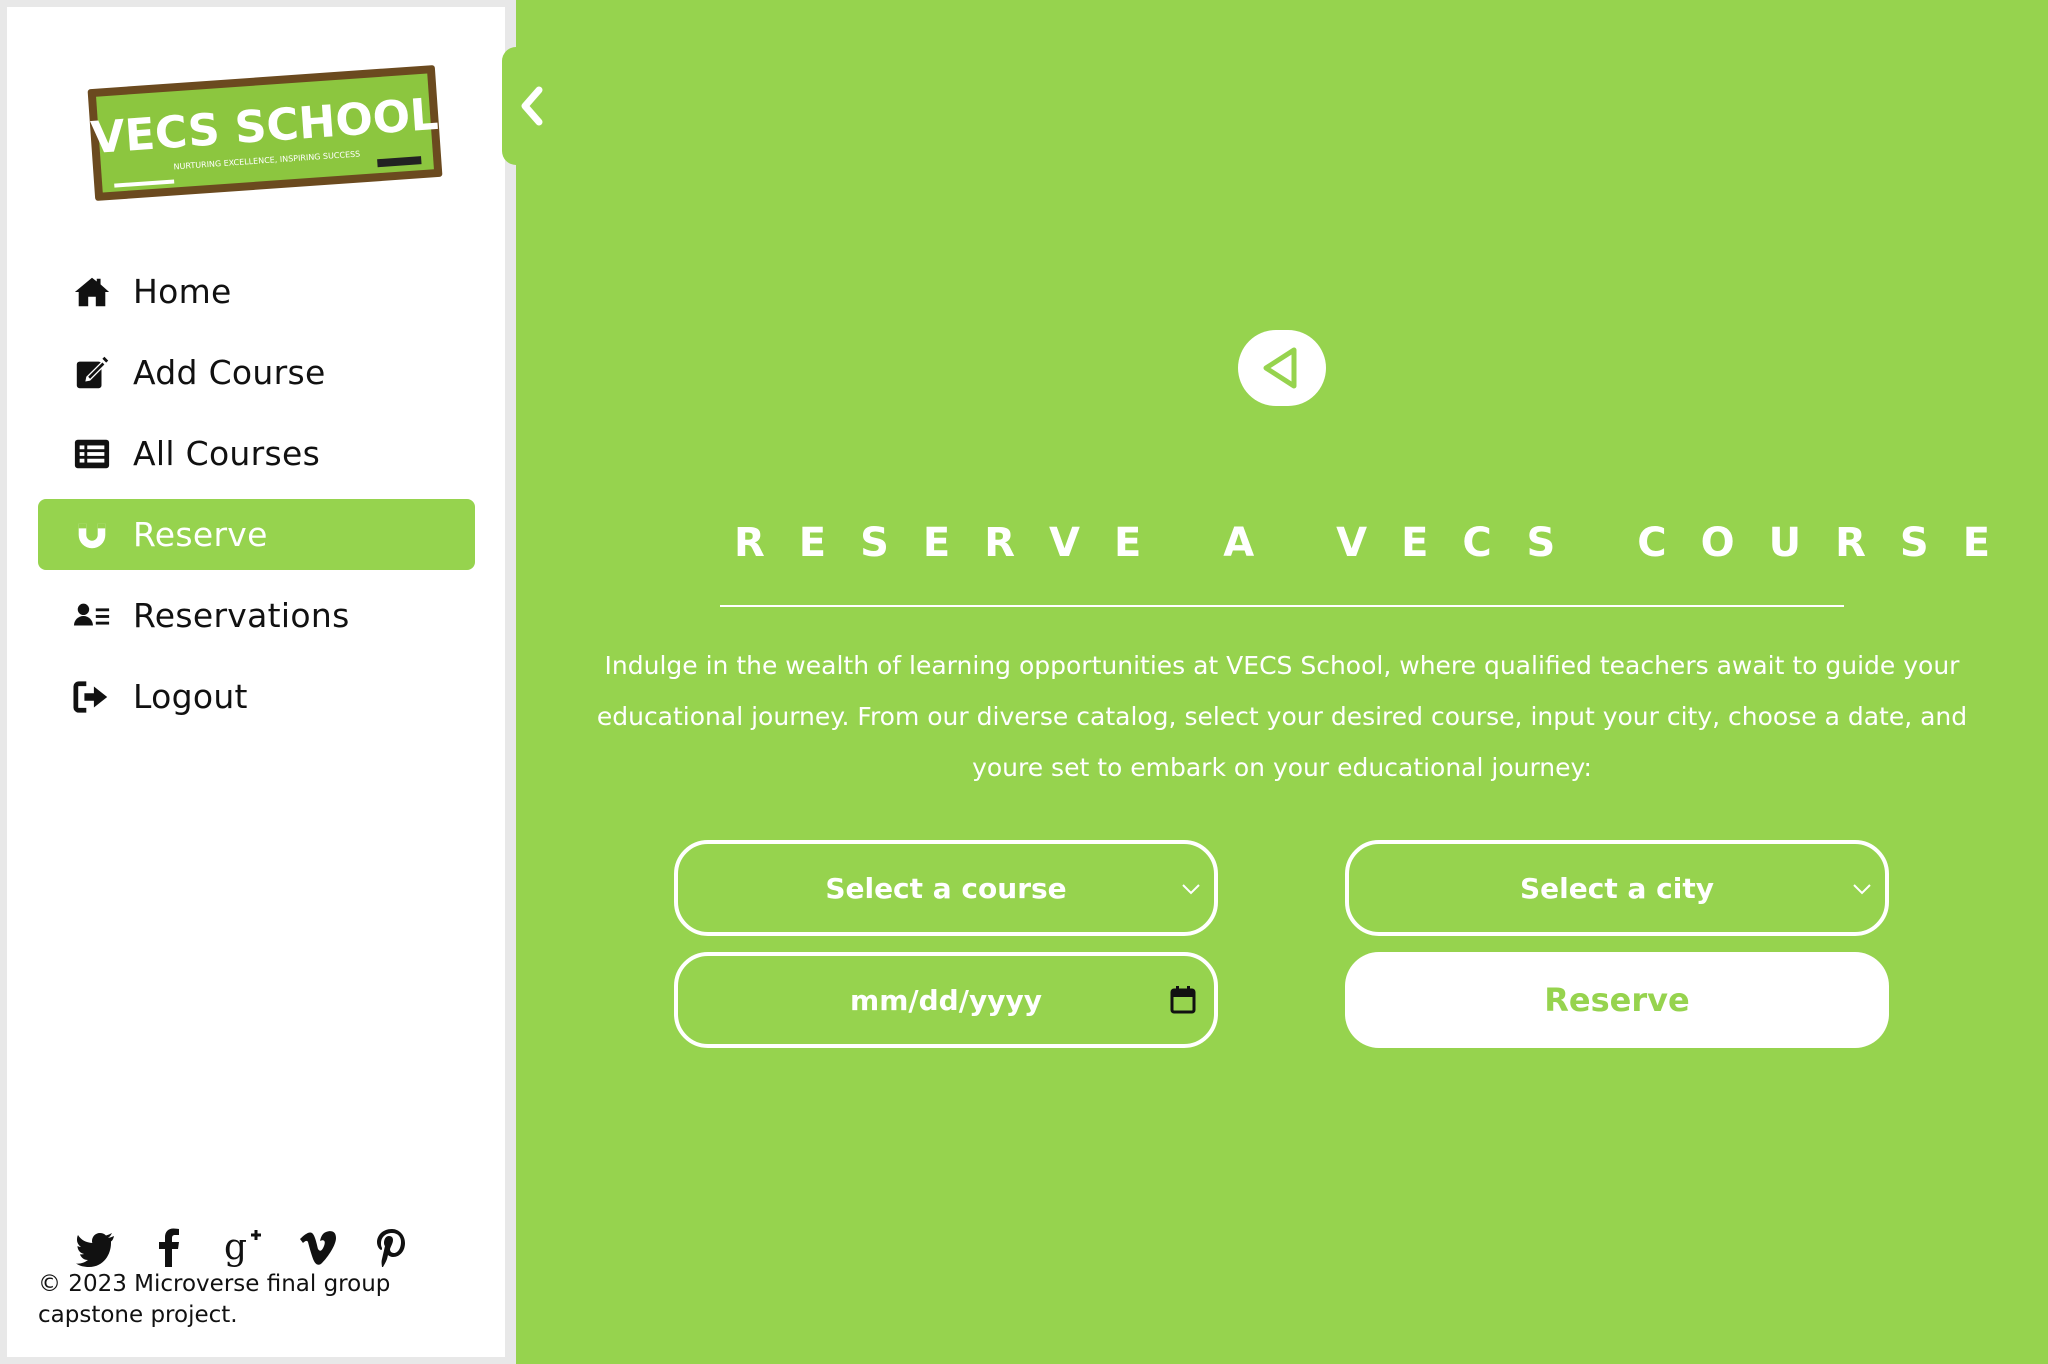 The width and height of the screenshot is (2048, 1364). Describe the element at coordinates (318, 1247) in the screenshot. I see `vimeo-icon` at that location.